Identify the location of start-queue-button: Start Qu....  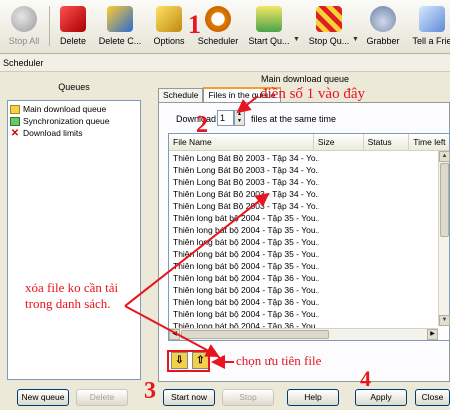
(269, 27).